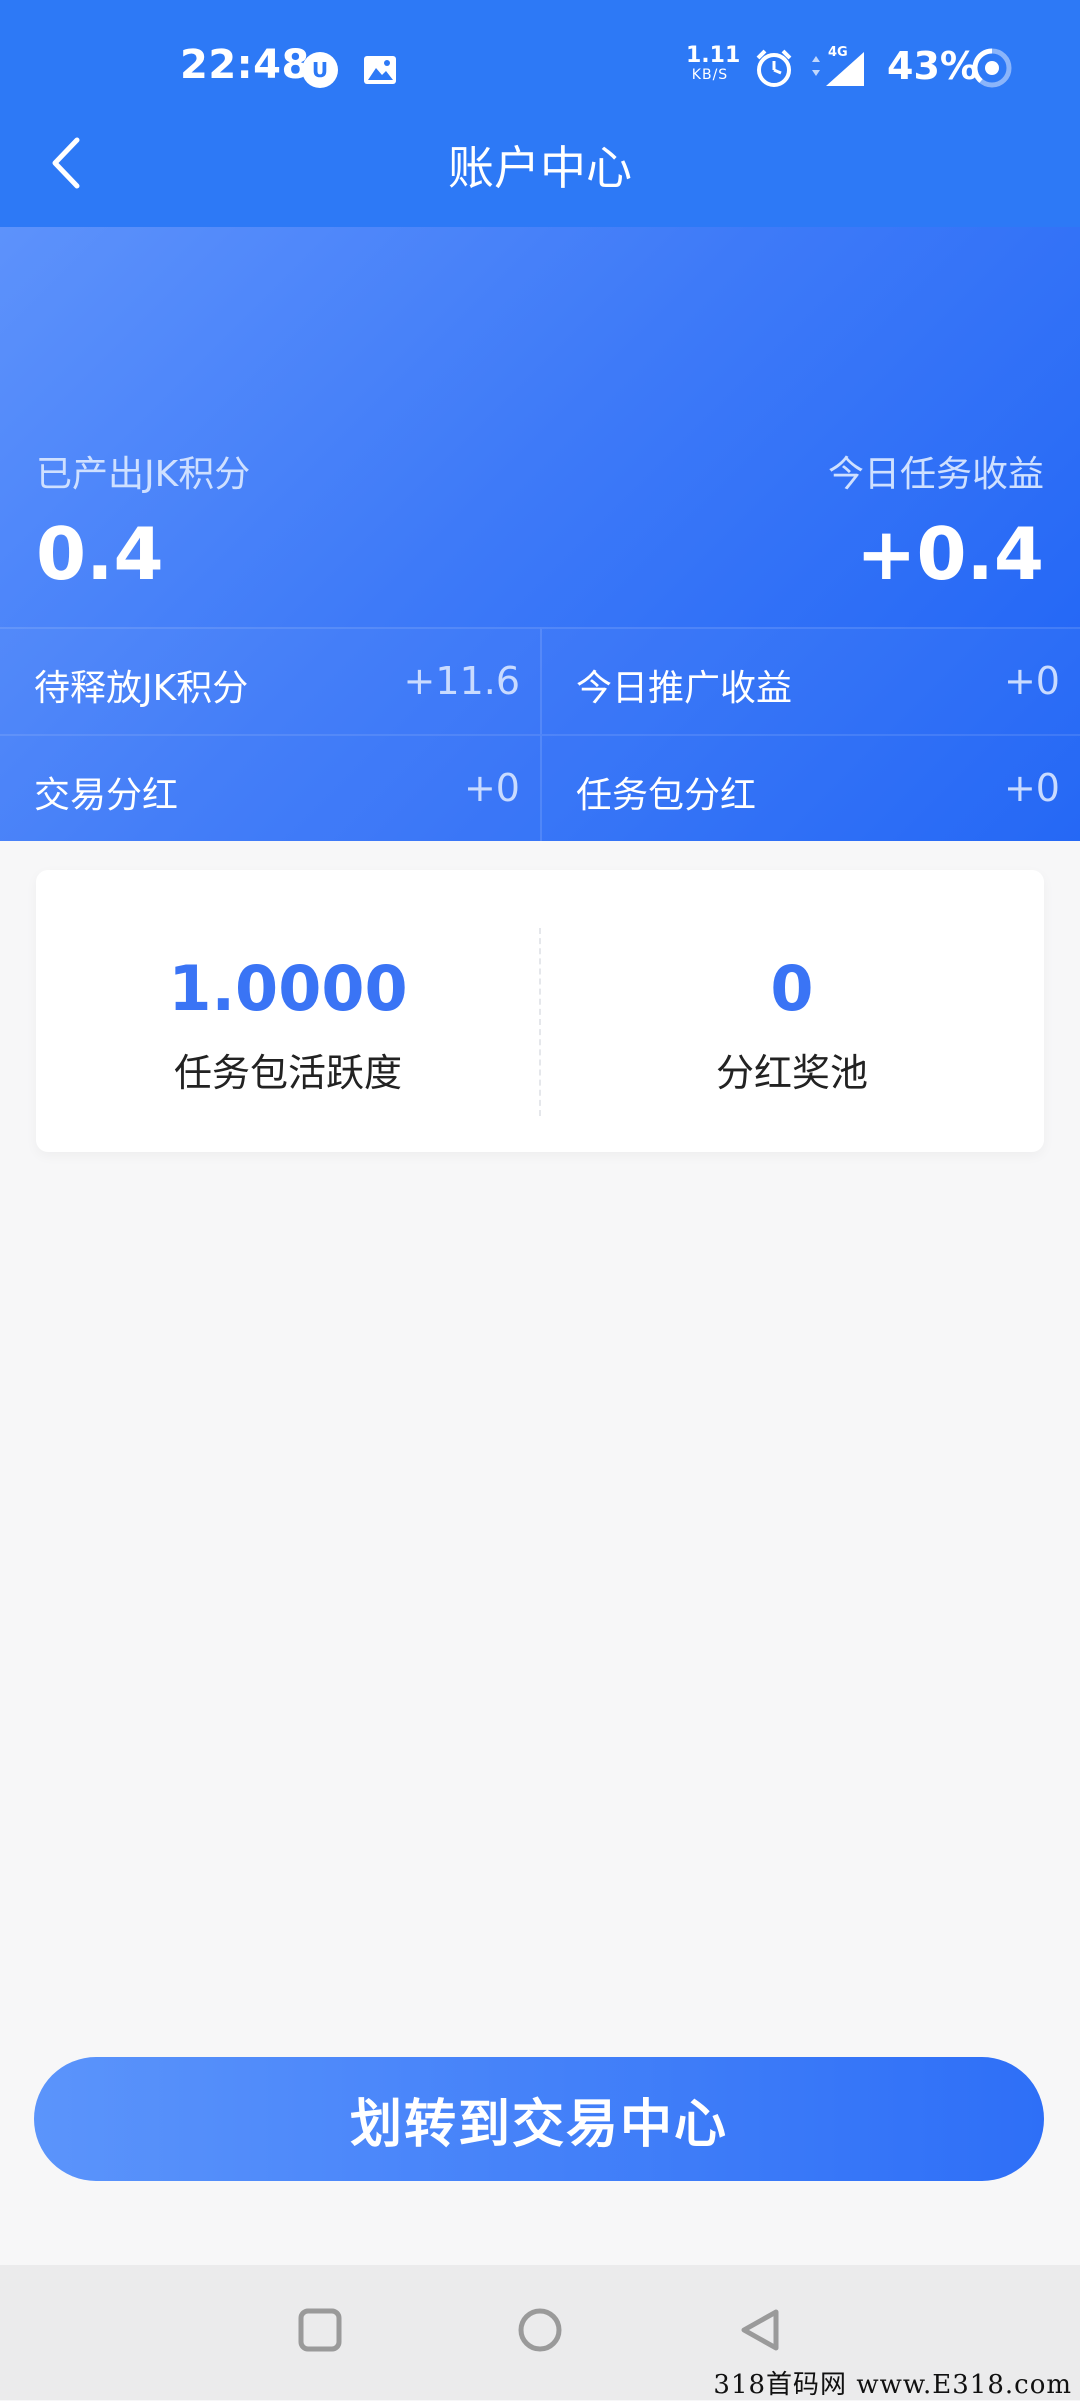 This screenshot has height=2401, width=1080. What do you see at coordinates (141, 688) in the screenshot?
I see `cell-label: 待释放JK积分` at bounding box center [141, 688].